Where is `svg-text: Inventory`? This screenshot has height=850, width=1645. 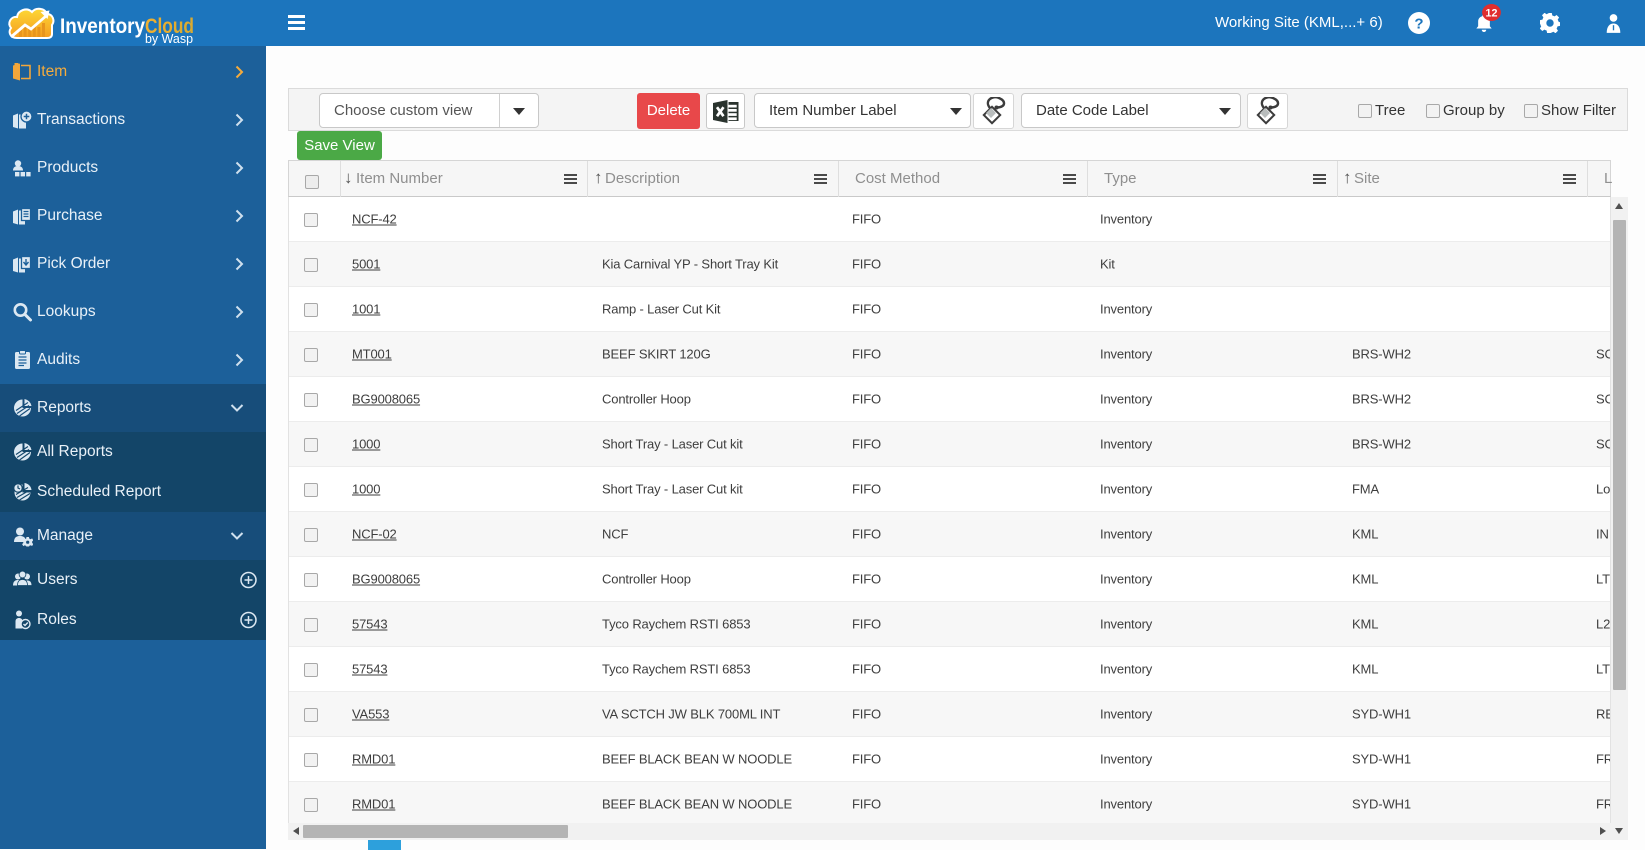 svg-text: Inventory is located at coordinates (102, 26).